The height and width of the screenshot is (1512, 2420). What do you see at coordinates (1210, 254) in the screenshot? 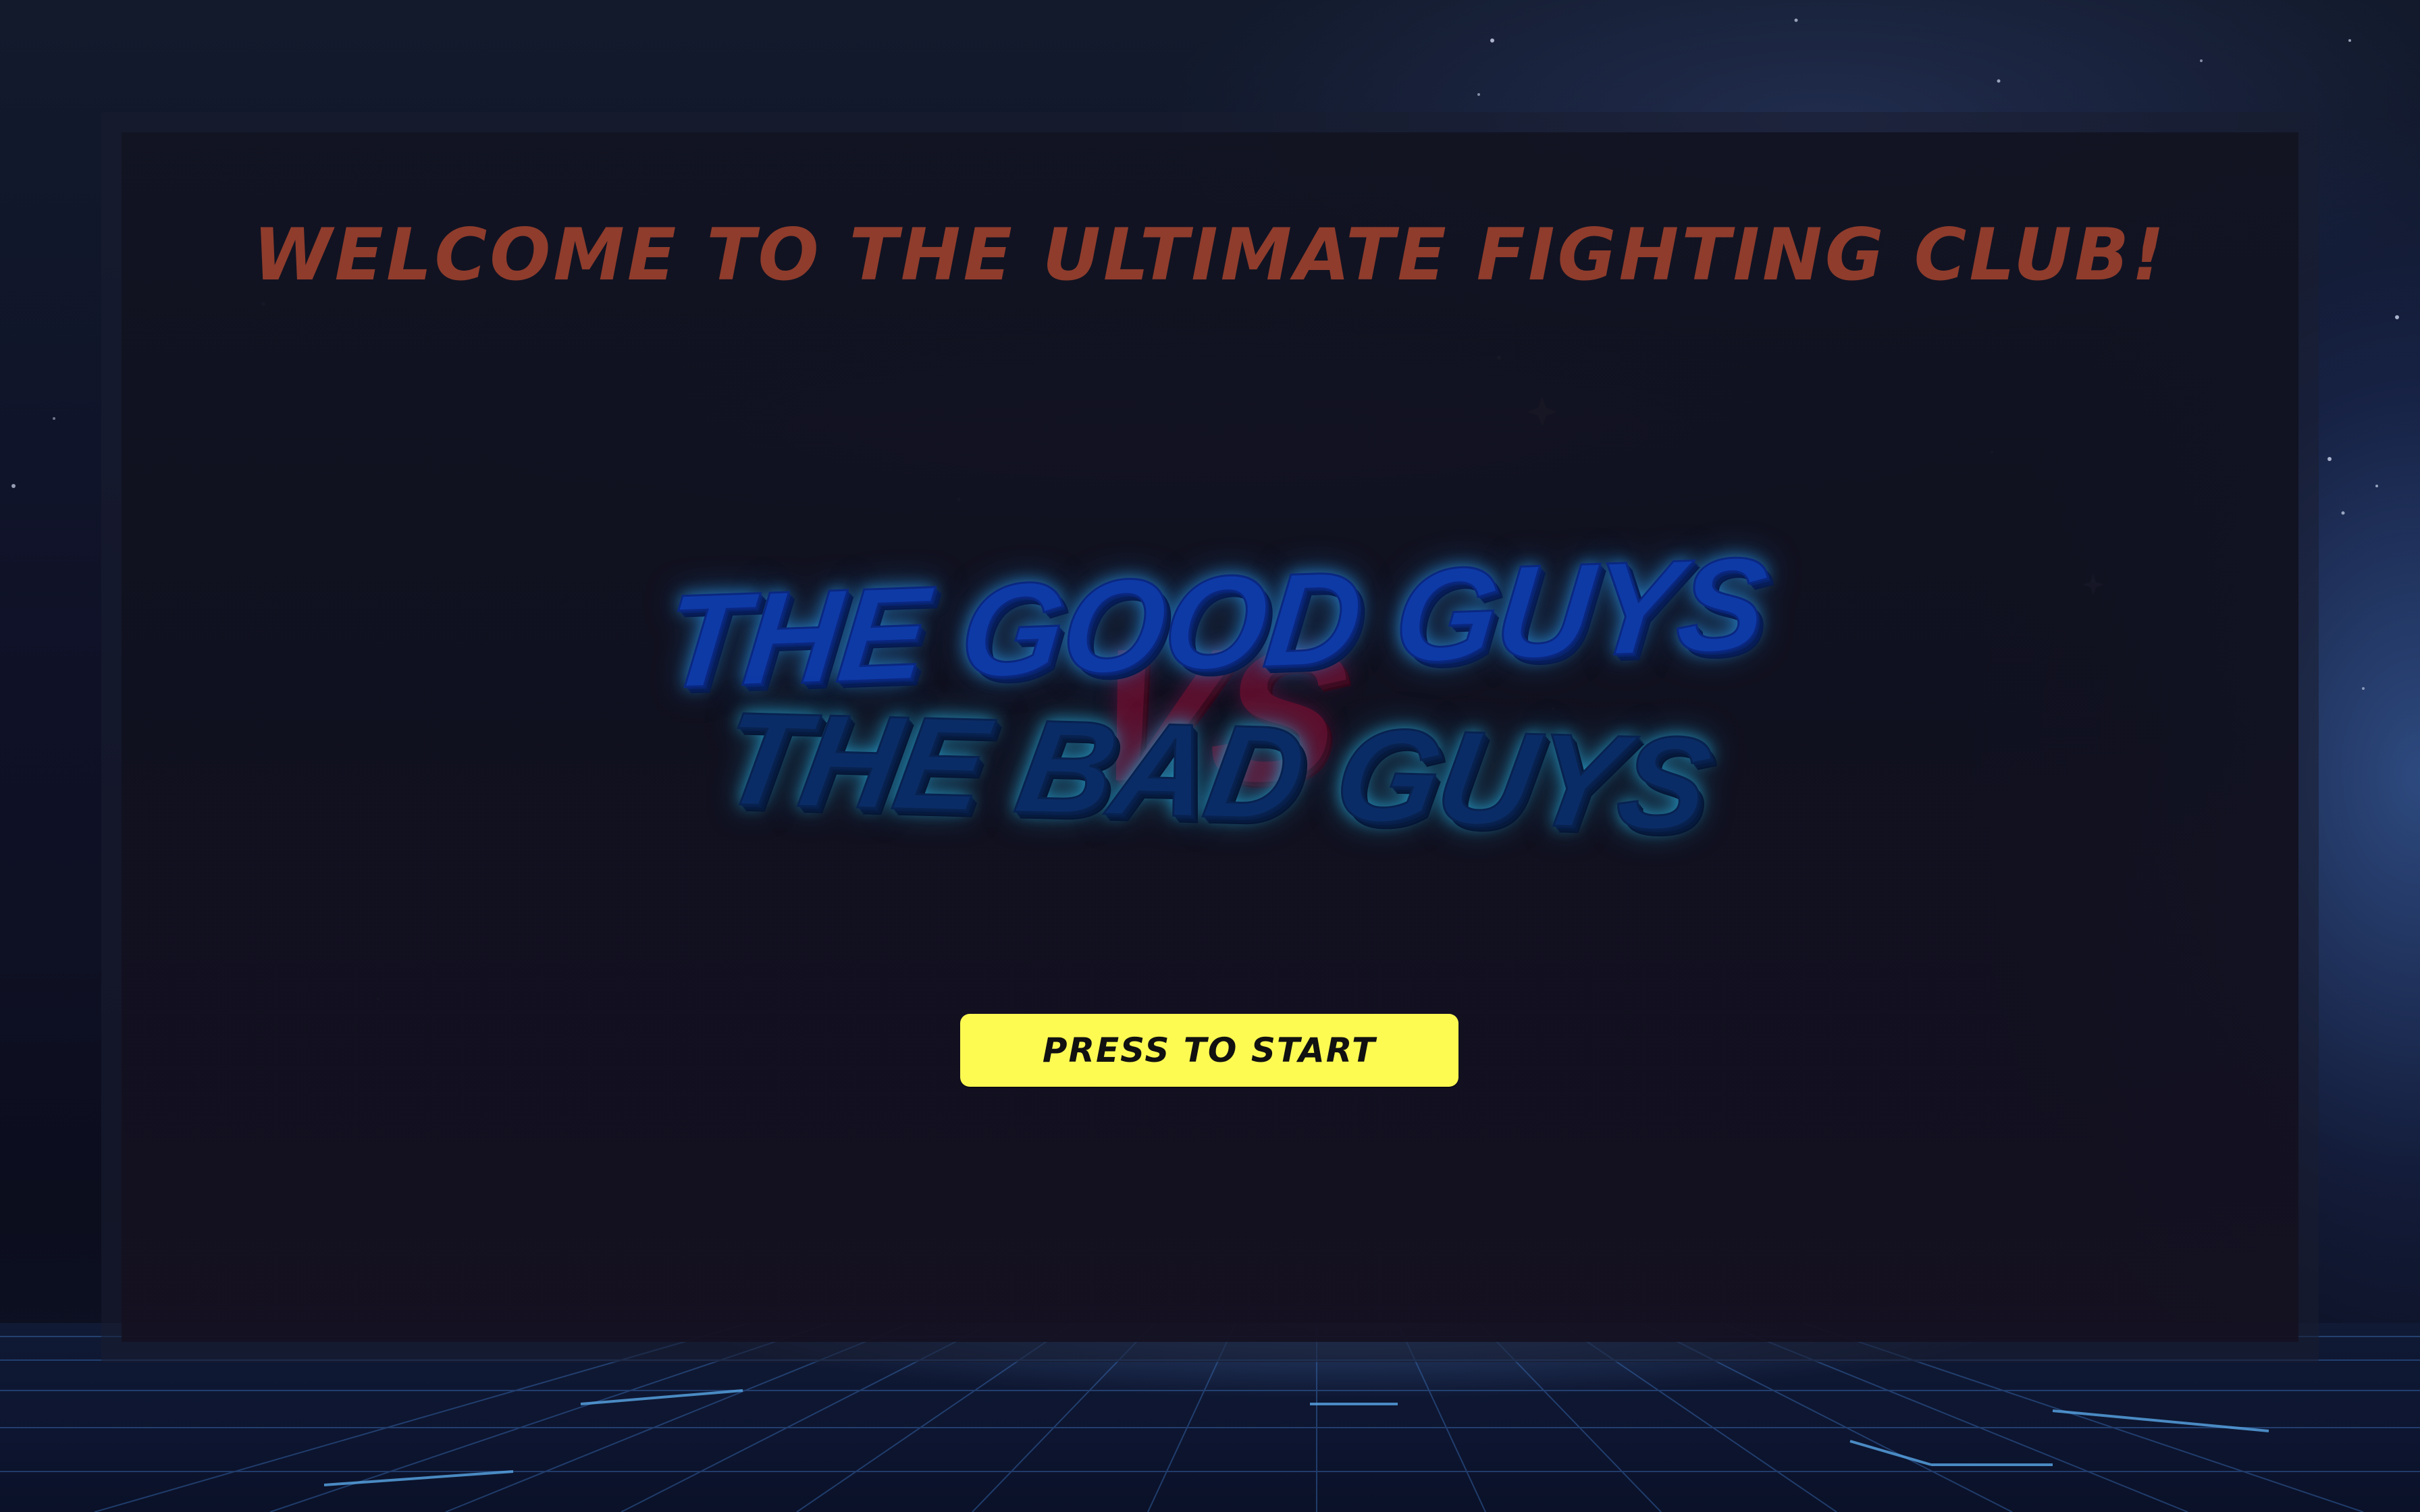
I see `welcome-heading: WELCOME TO THE ULTIMATE FIGHTING CLUB!` at bounding box center [1210, 254].